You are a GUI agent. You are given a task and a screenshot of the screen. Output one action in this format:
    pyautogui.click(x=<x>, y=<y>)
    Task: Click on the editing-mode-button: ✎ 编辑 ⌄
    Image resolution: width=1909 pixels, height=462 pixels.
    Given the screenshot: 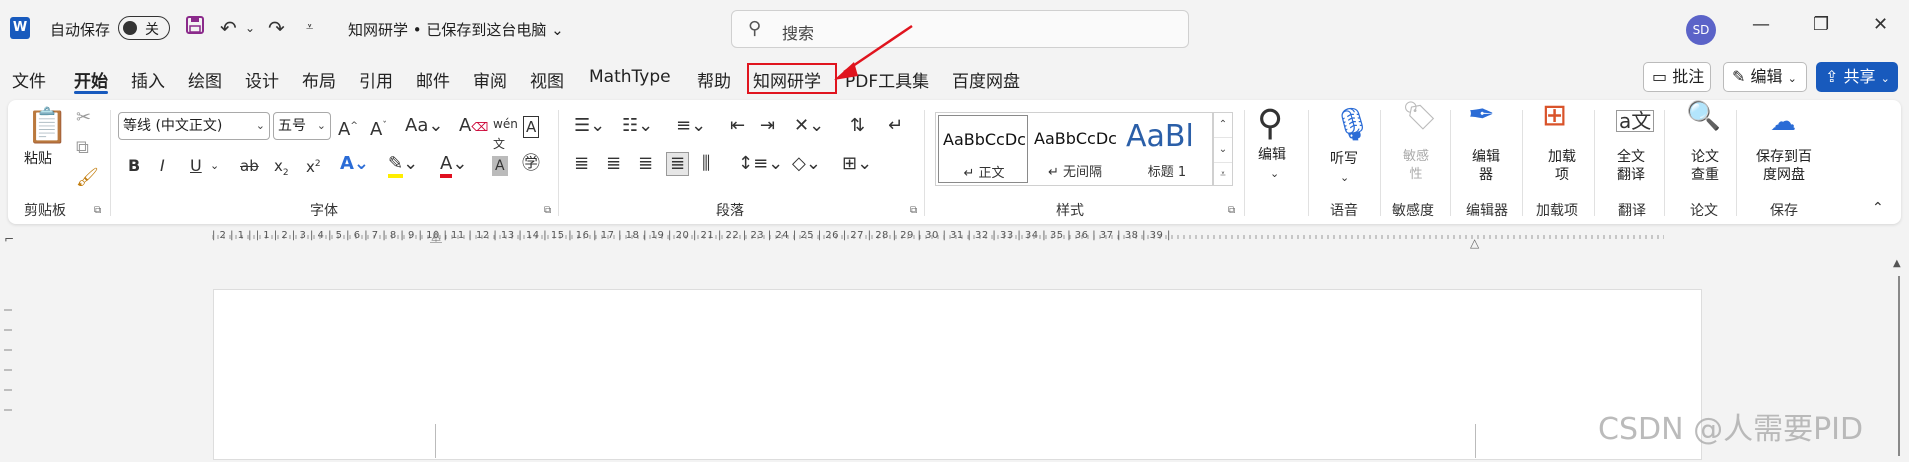 What is the action you would take?
    pyautogui.click(x=1765, y=77)
    